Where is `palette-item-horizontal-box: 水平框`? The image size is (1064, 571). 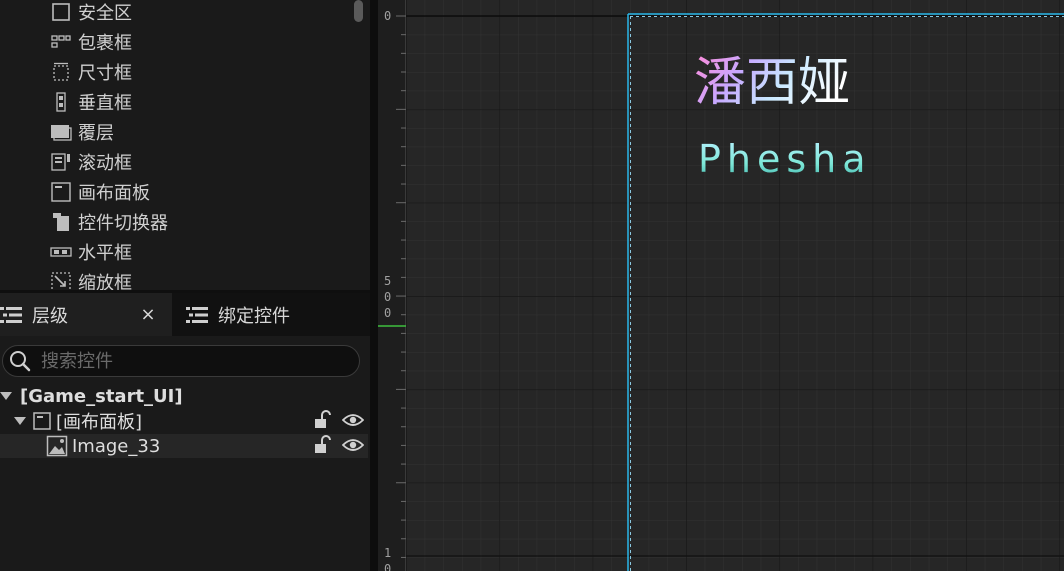
palette-item-horizontal-box: 水平框 is located at coordinates (91, 252).